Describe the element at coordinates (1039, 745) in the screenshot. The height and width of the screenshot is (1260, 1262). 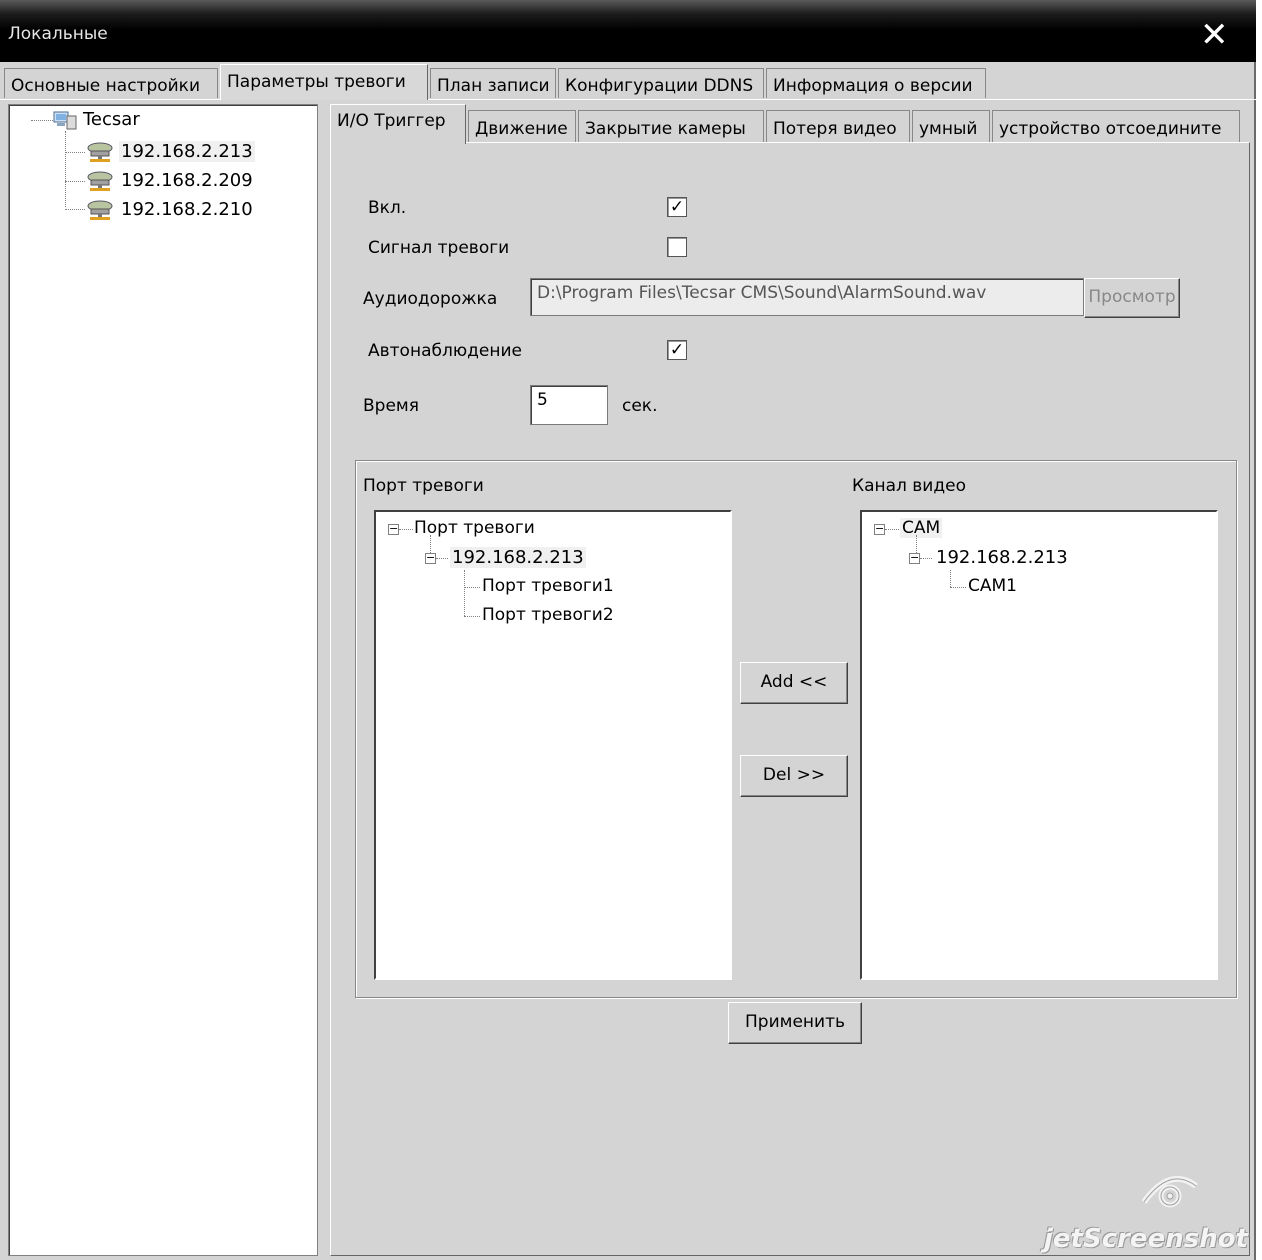
I see `video-channel-tree: − CAM − 192.168.2.213 CAM1` at that location.